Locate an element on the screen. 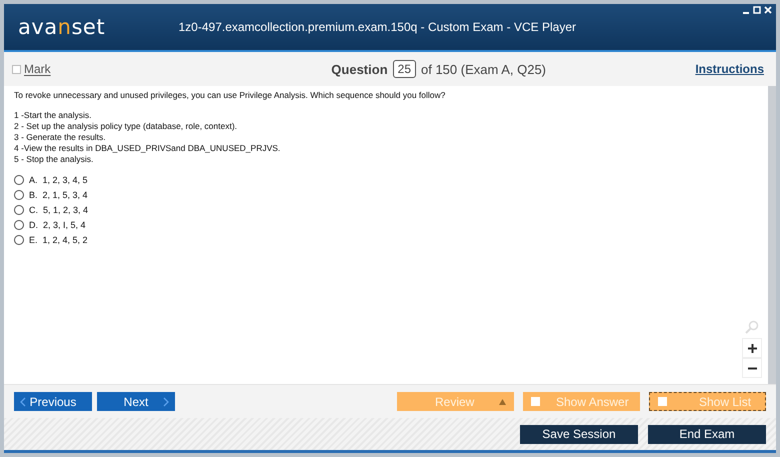  show-list-checkbox is located at coordinates (662, 401).